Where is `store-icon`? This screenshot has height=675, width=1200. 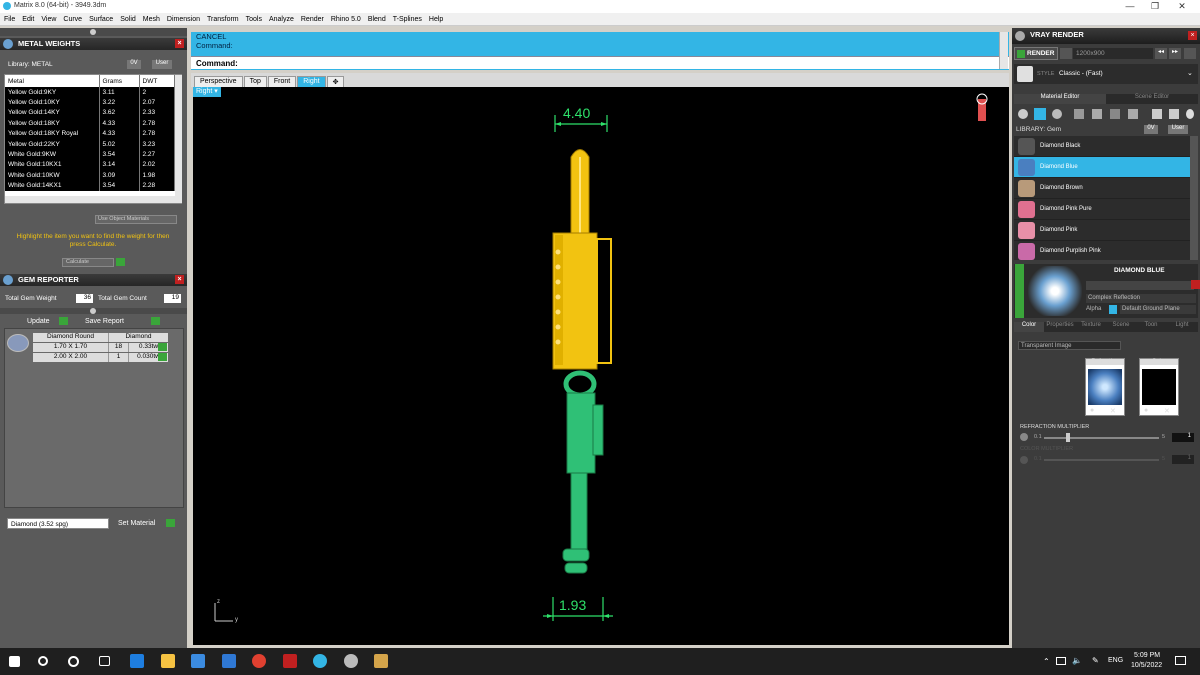 store-icon is located at coordinates (198, 661).